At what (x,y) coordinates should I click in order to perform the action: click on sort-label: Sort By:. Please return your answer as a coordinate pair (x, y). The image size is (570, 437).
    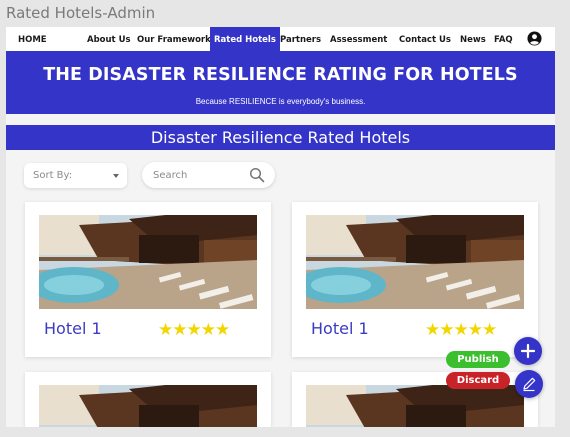
    Looking at the image, I should click on (53, 175).